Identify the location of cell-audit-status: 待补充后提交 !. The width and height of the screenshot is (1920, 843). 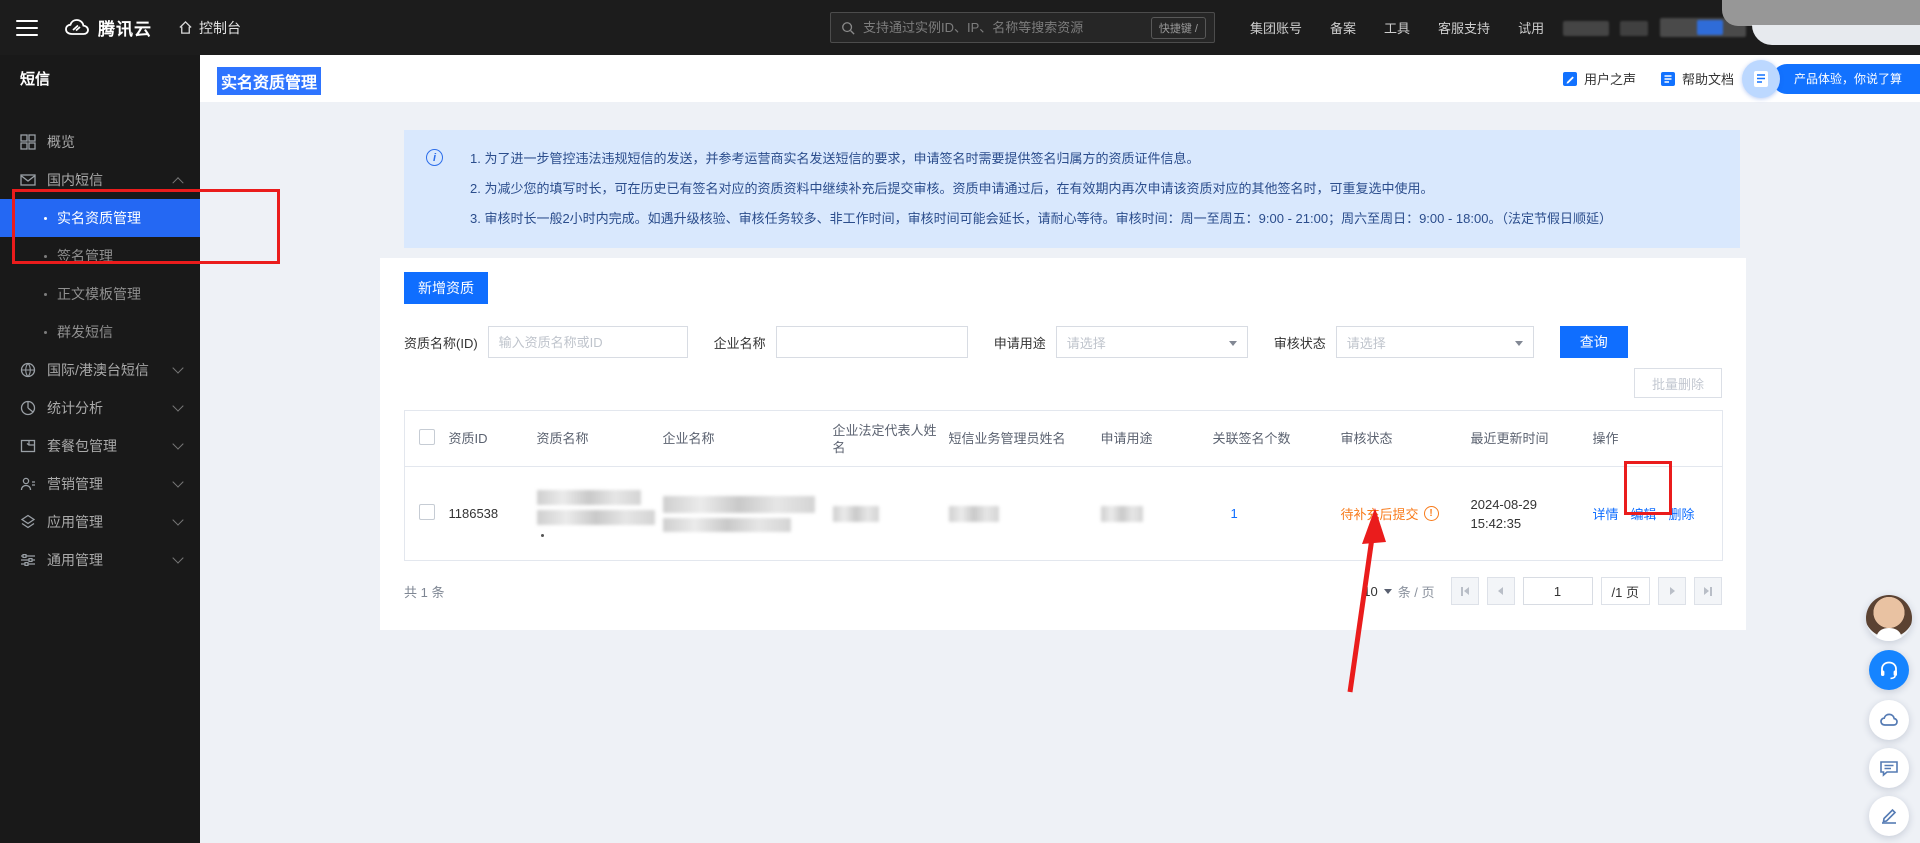
(1406, 514).